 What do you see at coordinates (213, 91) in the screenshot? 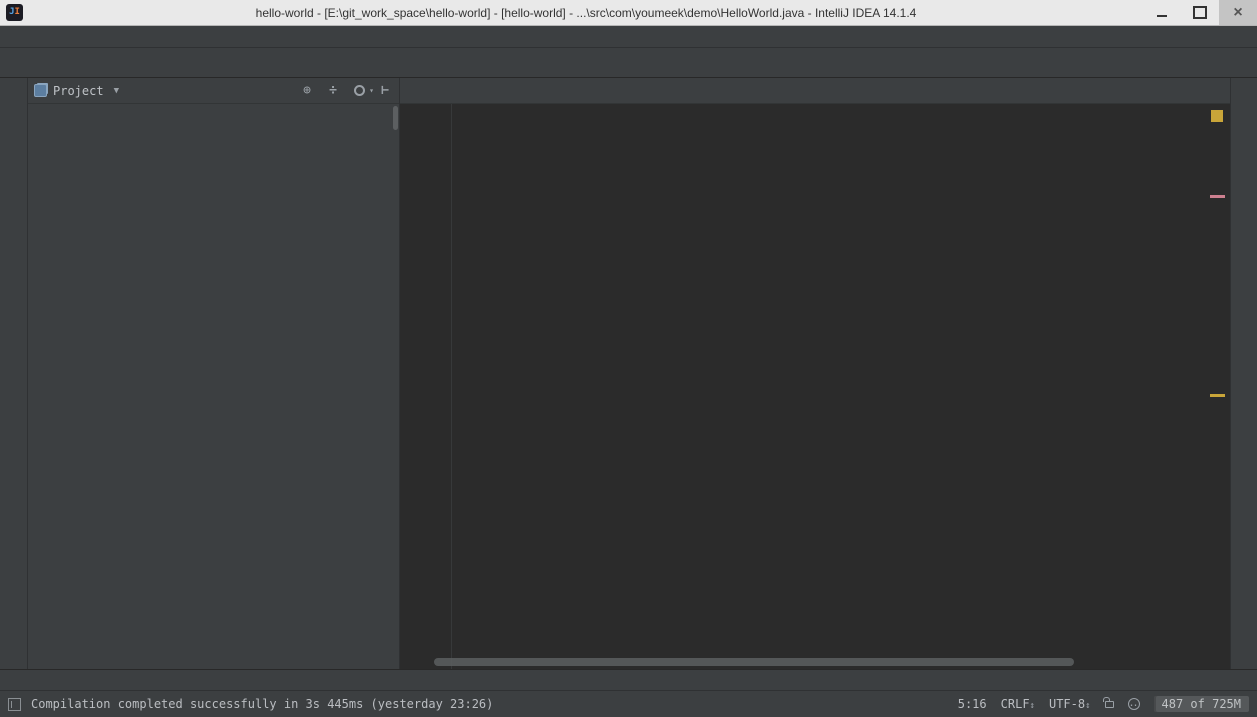
I see `project-panel-header: Project ▼` at bounding box center [213, 91].